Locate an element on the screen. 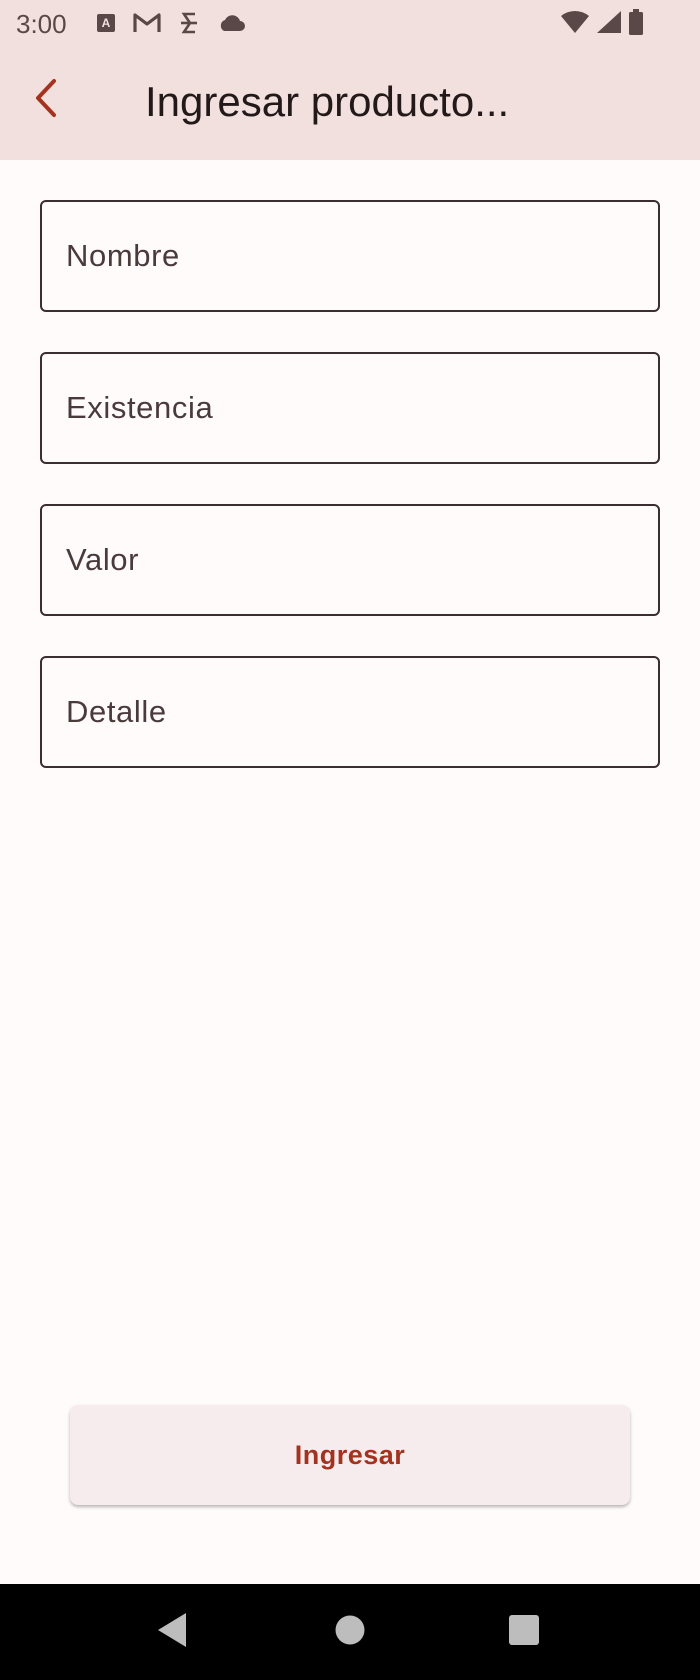  wifi-icon is located at coordinates (575, 24).